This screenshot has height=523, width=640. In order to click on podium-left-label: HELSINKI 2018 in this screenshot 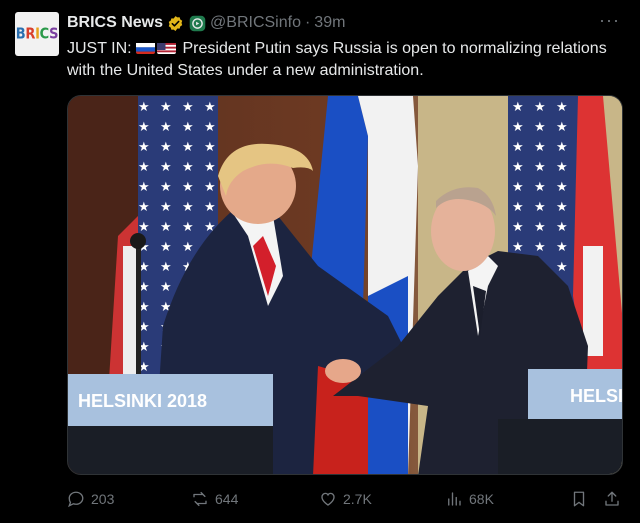, I will do `click(142, 401)`.